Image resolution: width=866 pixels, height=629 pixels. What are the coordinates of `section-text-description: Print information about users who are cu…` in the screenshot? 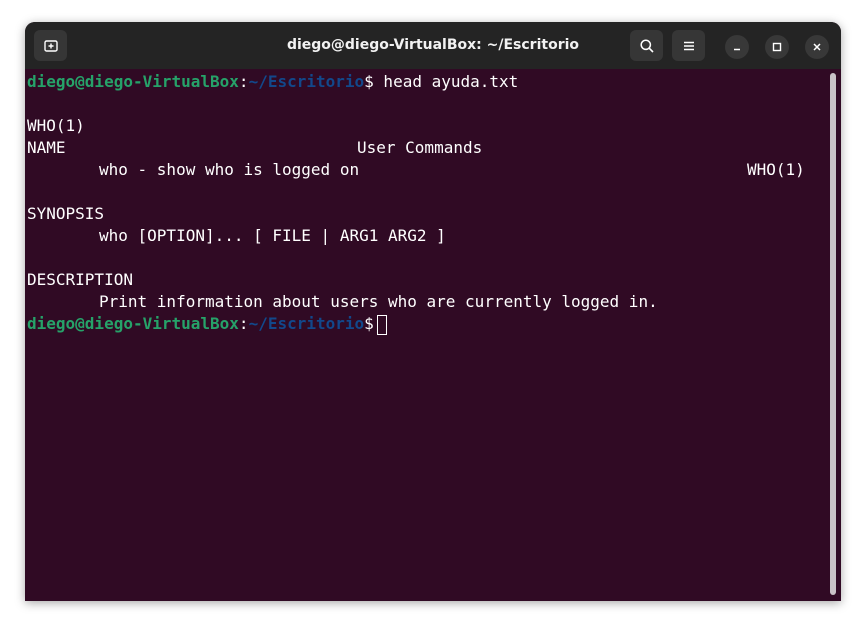 It's located at (407, 302).